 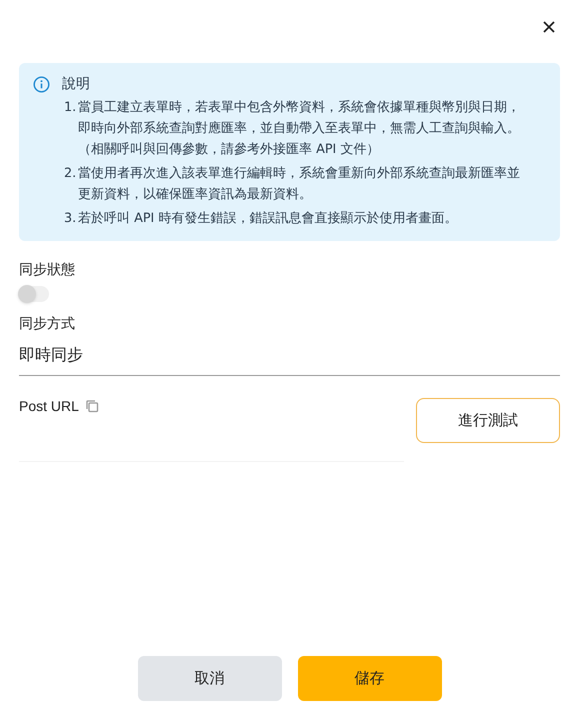 I want to click on field-label: Post URL, so click(x=49, y=406).